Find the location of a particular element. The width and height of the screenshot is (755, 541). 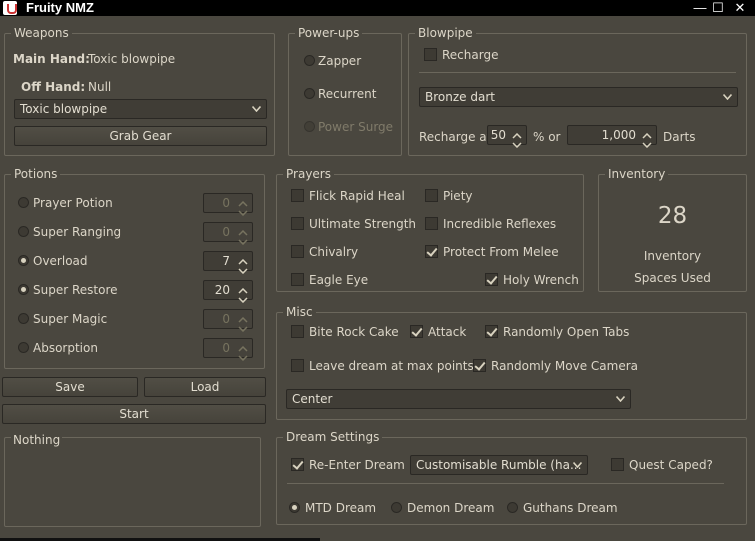

recharge-percent-spinner: 50 is located at coordinates (507, 137).